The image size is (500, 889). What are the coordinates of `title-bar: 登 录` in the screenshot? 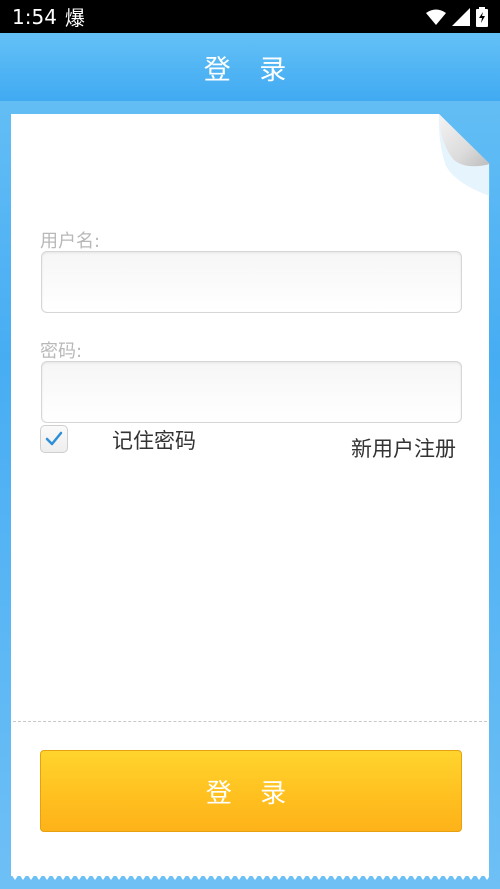 It's located at (250, 67).